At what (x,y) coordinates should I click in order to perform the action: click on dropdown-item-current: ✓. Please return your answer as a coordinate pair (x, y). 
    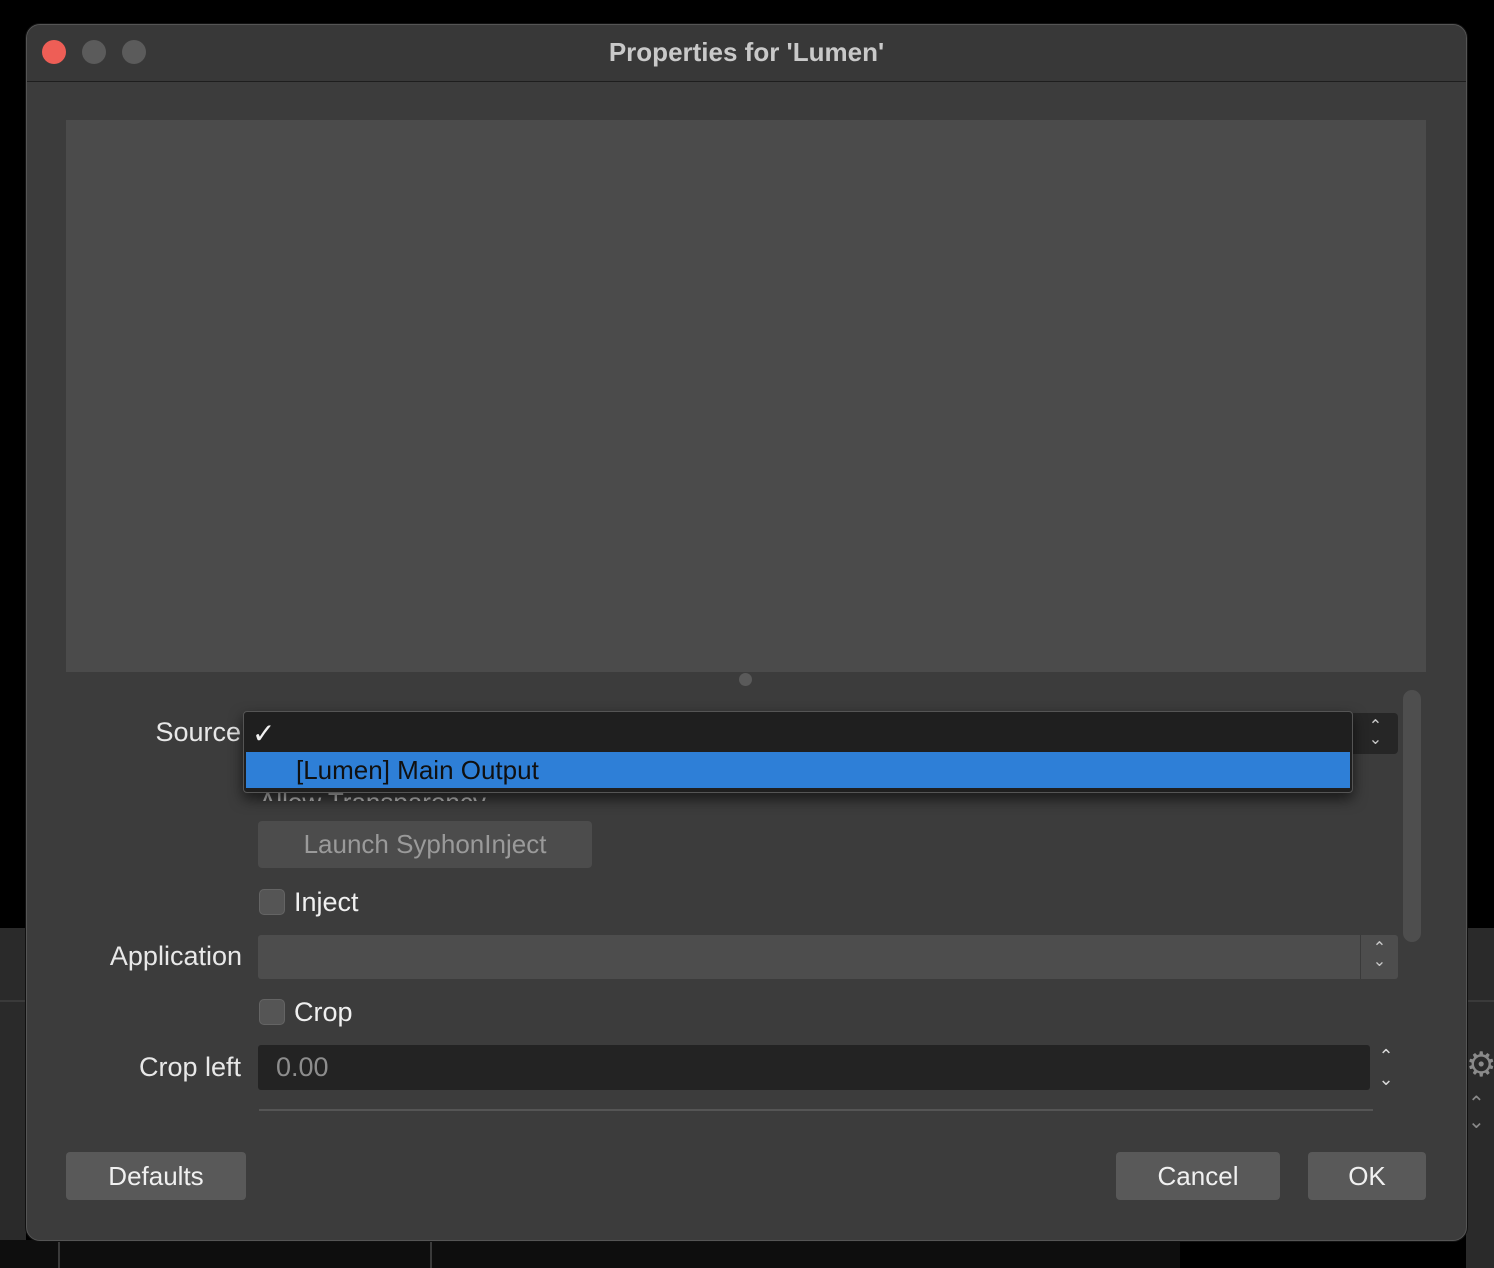
    Looking at the image, I should click on (798, 732).